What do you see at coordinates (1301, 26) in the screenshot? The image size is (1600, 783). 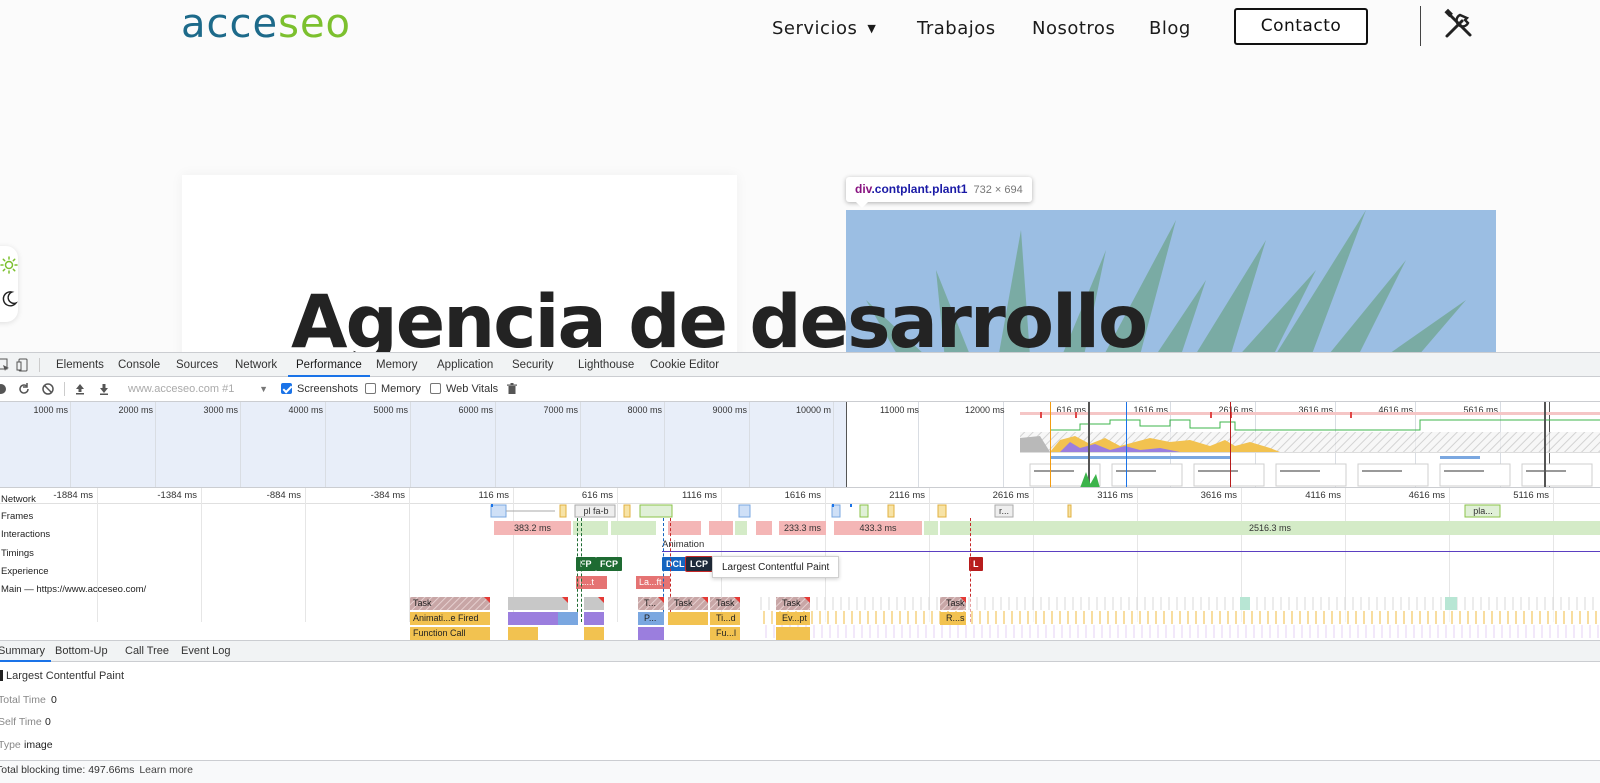 I see `contact-button: Contacto` at bounding box center [1301, 26].